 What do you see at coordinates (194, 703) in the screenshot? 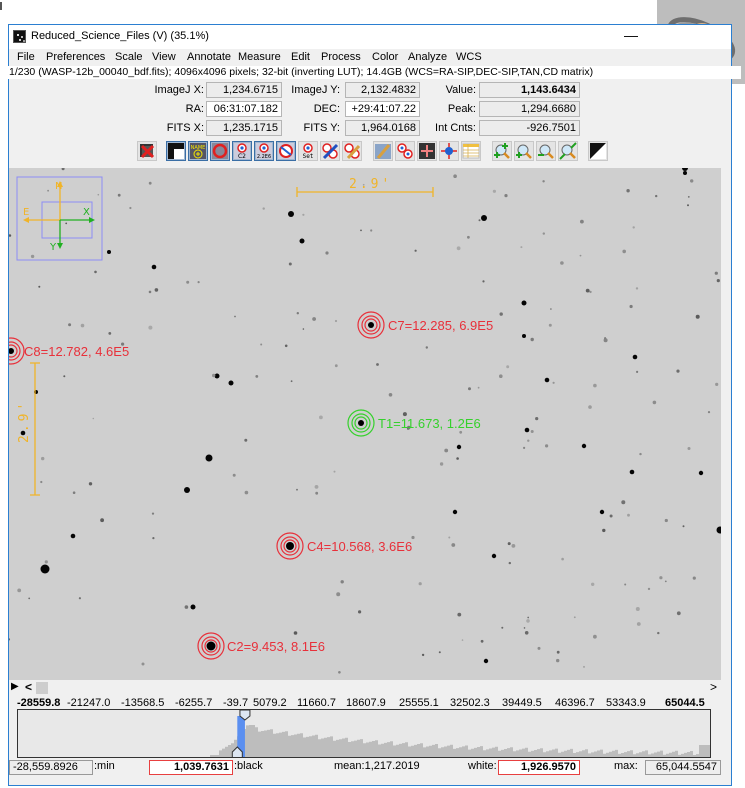
I see `tick-label: -6255.7` at bounding box center [194, 703].